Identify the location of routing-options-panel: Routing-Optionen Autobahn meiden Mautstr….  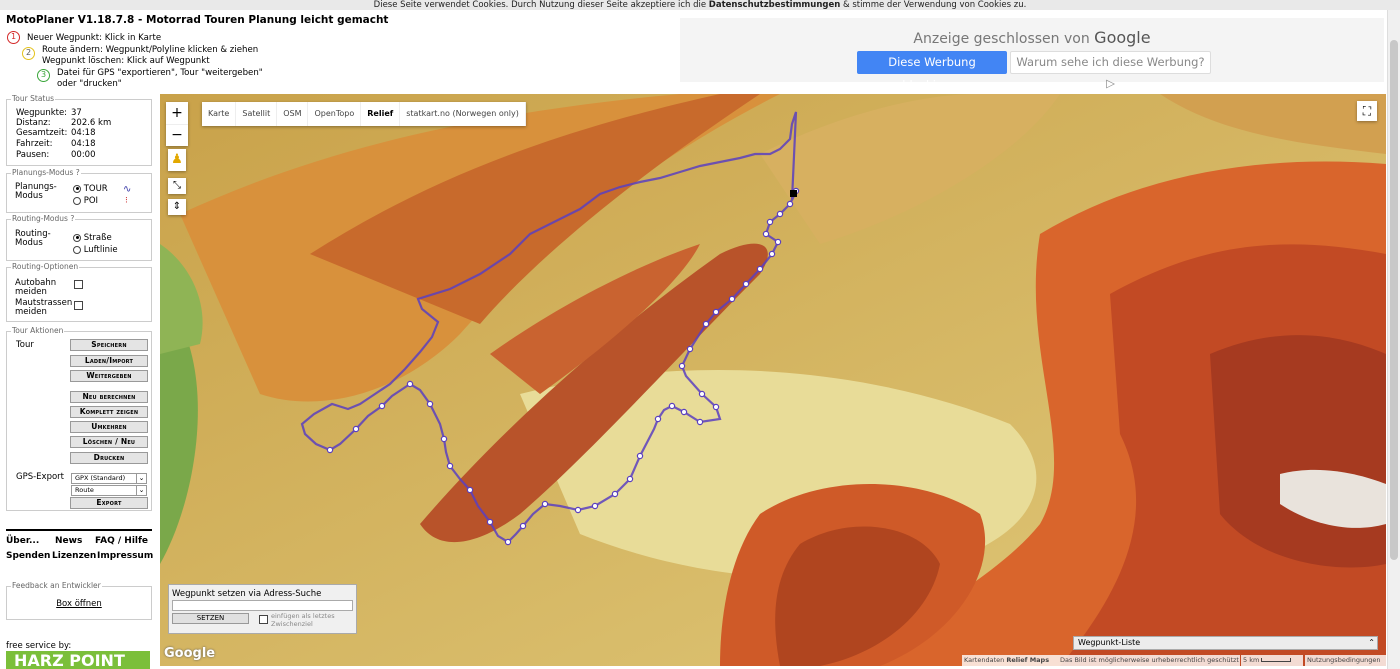
(79, 292).